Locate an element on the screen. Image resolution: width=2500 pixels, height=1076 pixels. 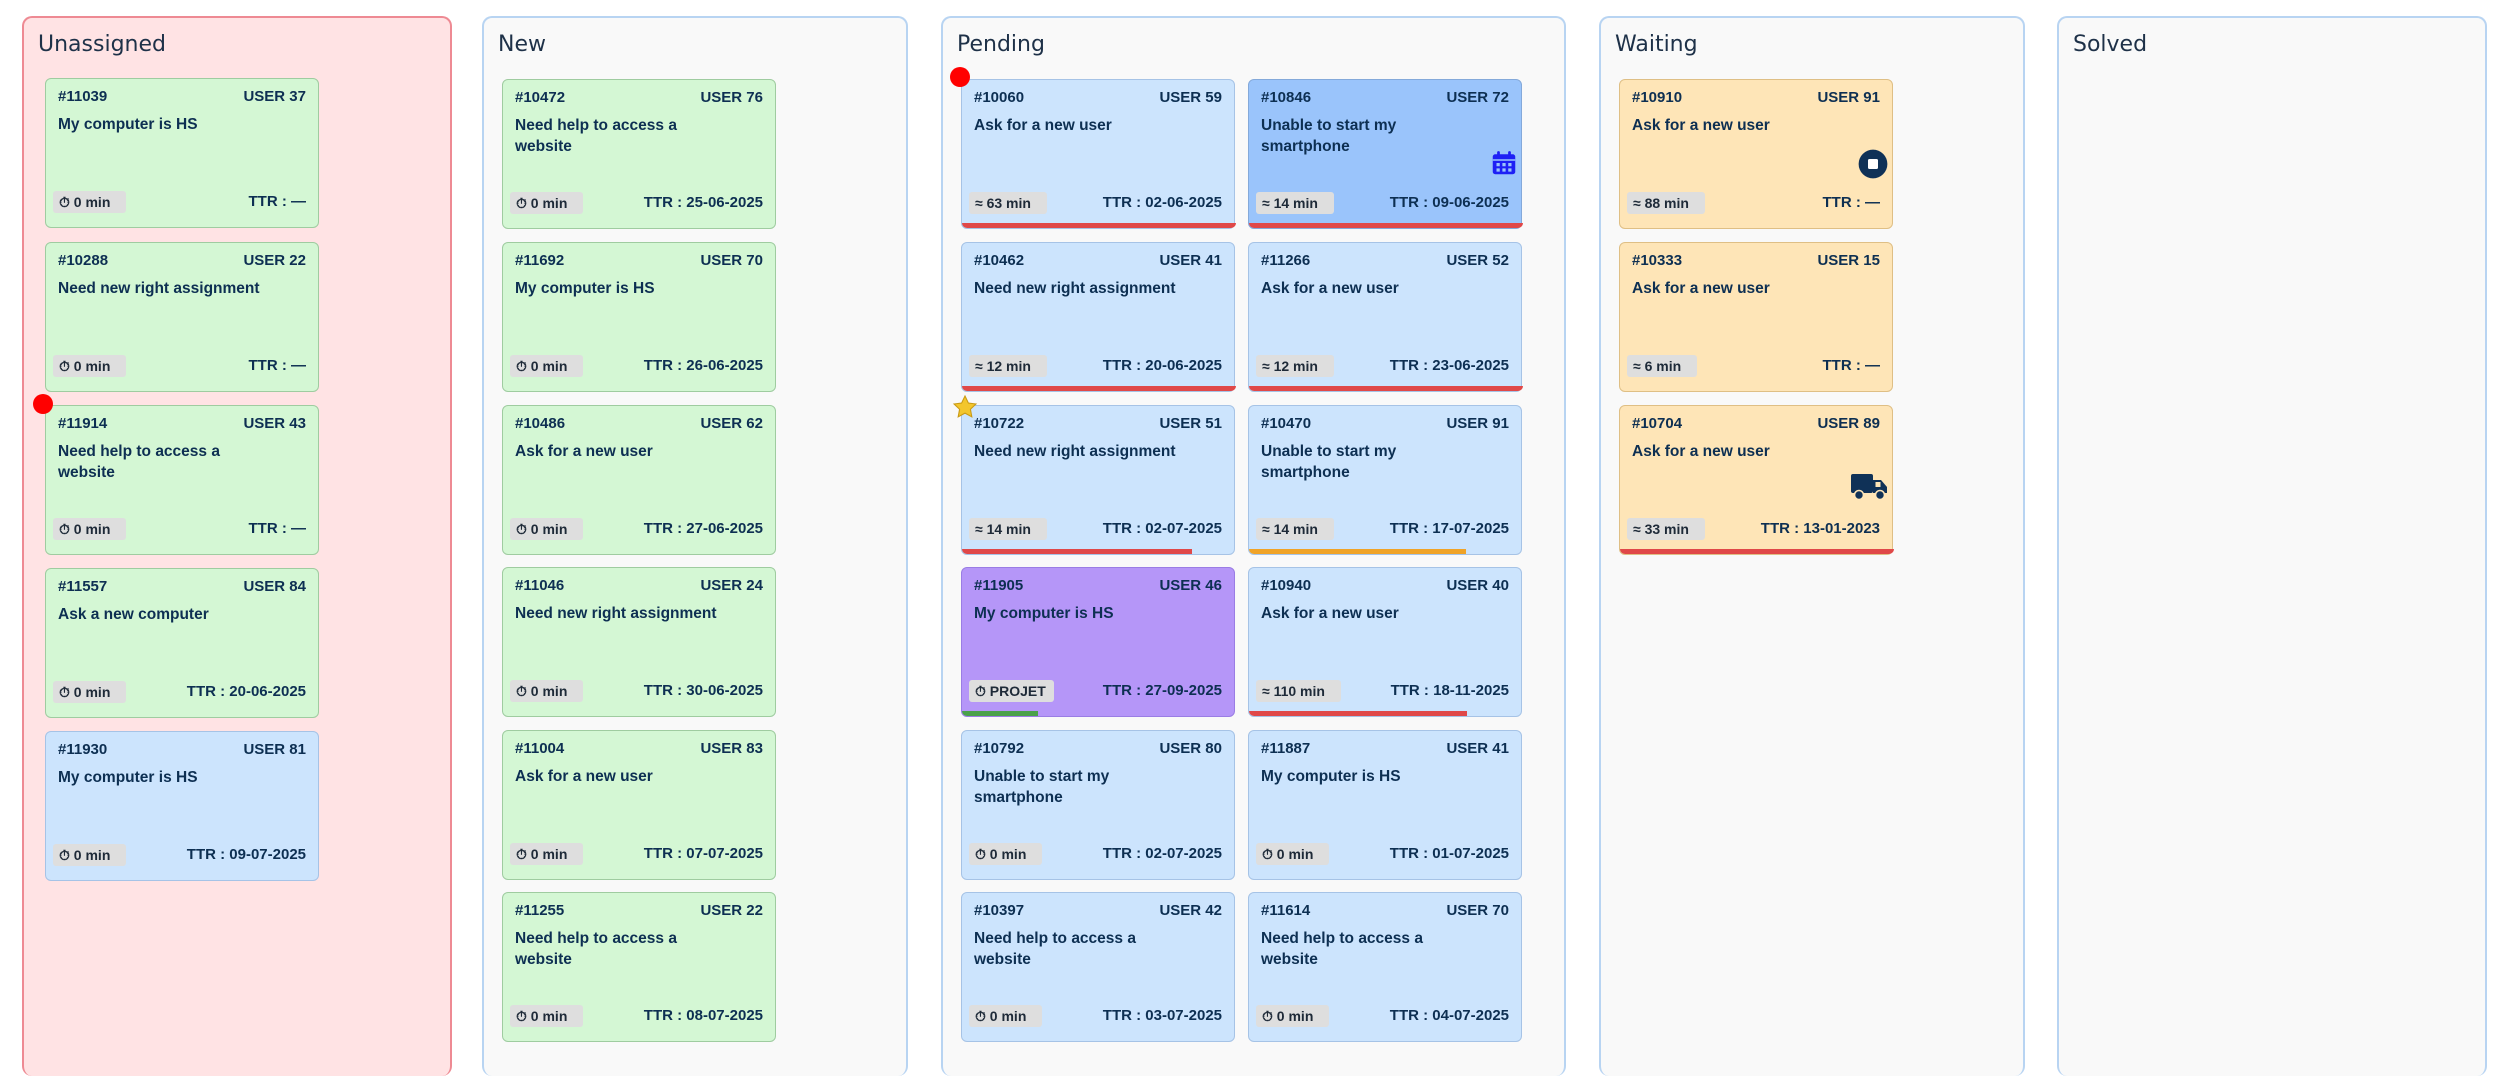
ticket-id: #10704 is located at coordinates (1657, 423).